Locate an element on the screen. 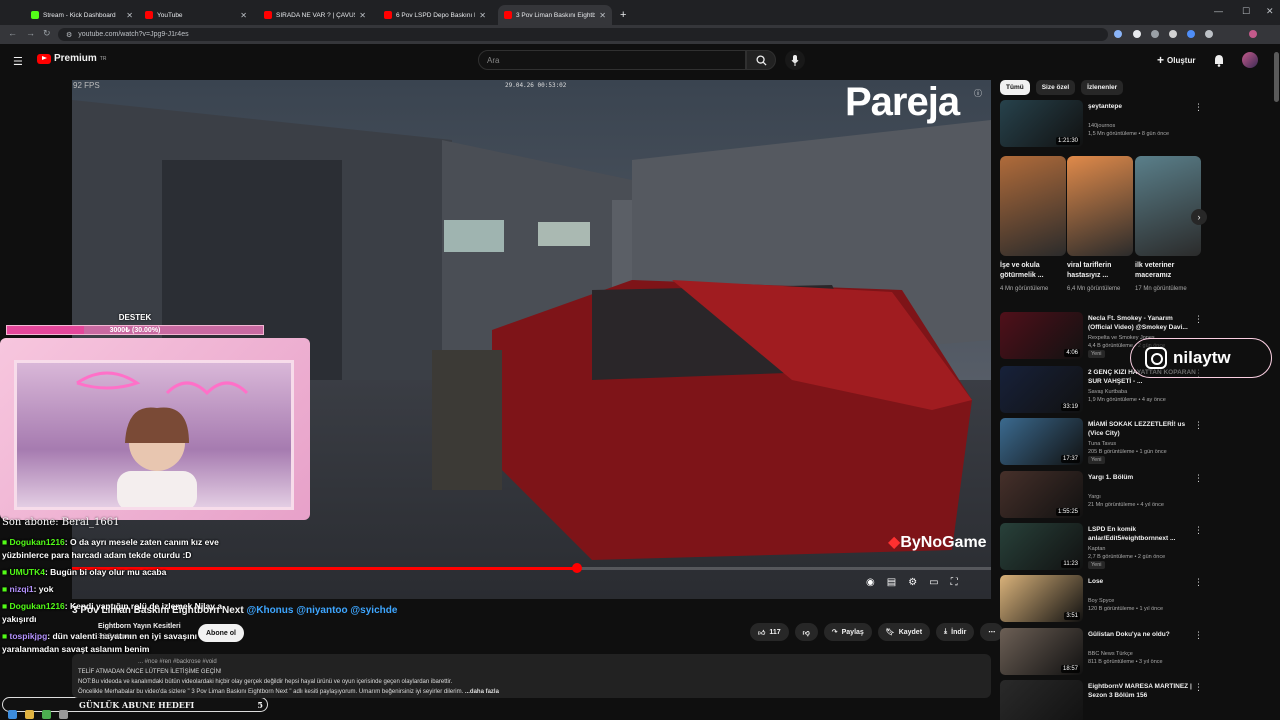  voice-search-button is located at coordinates (795, 60).